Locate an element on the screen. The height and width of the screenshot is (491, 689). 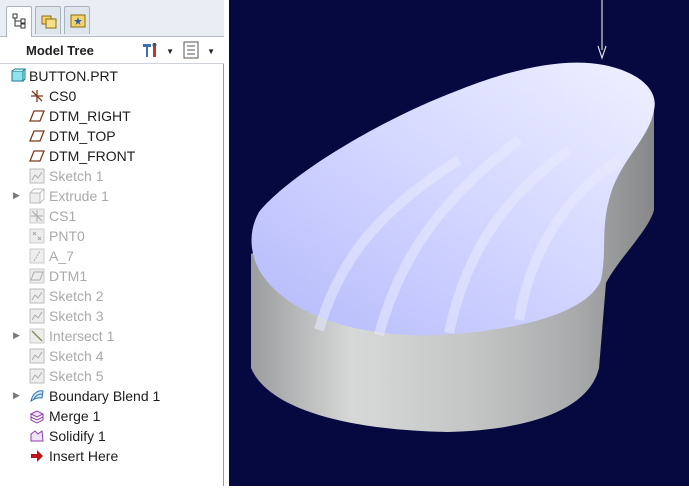
tree-item-extrude-1: ▶ Extrude 1 is located at coordinates (112, 196).